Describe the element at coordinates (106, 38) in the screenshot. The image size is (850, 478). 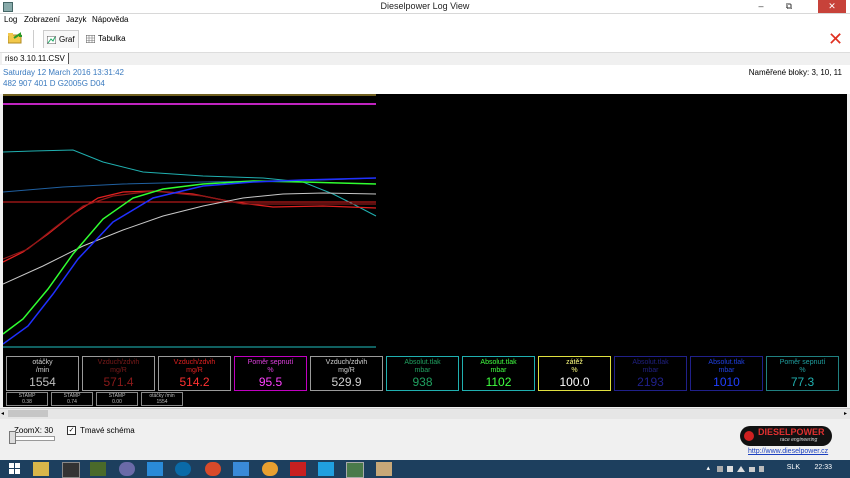
I see `tab-tabulka: Tabulka` at that location.